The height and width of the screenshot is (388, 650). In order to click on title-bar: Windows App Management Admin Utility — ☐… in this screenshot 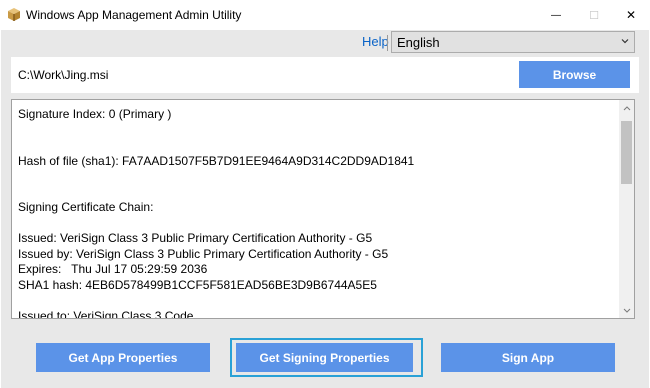, I will do `click(325, 15)`.